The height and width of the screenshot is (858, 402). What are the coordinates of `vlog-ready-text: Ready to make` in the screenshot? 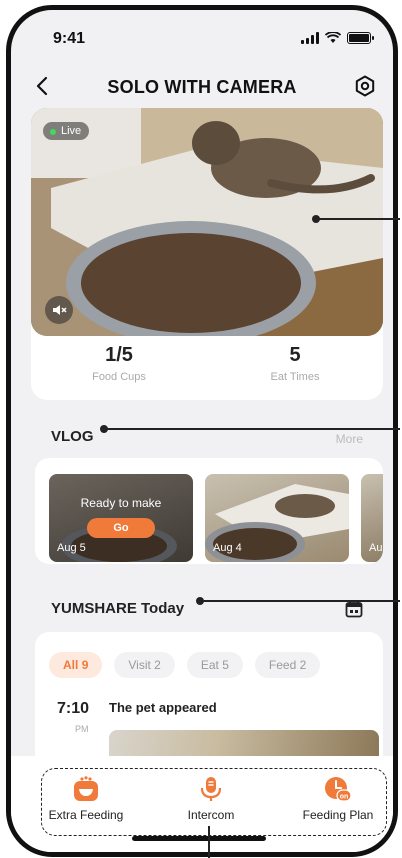 It's located at (121, 503).